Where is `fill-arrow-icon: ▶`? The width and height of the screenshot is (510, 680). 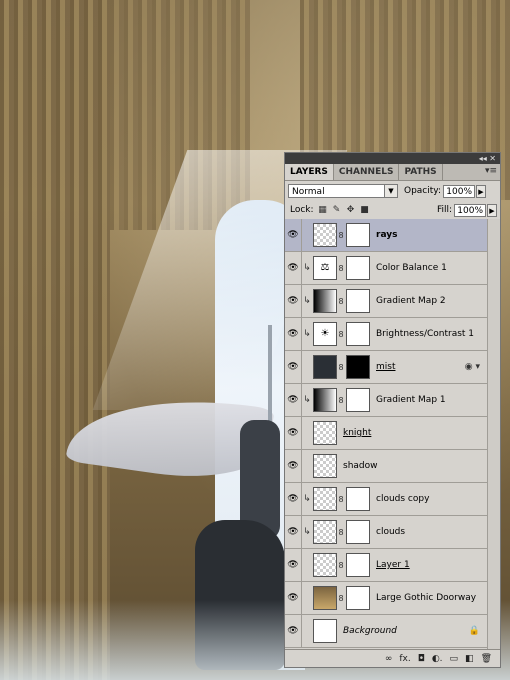 fill-arrow-icon: ▶ is located at coordinates (492, 210).